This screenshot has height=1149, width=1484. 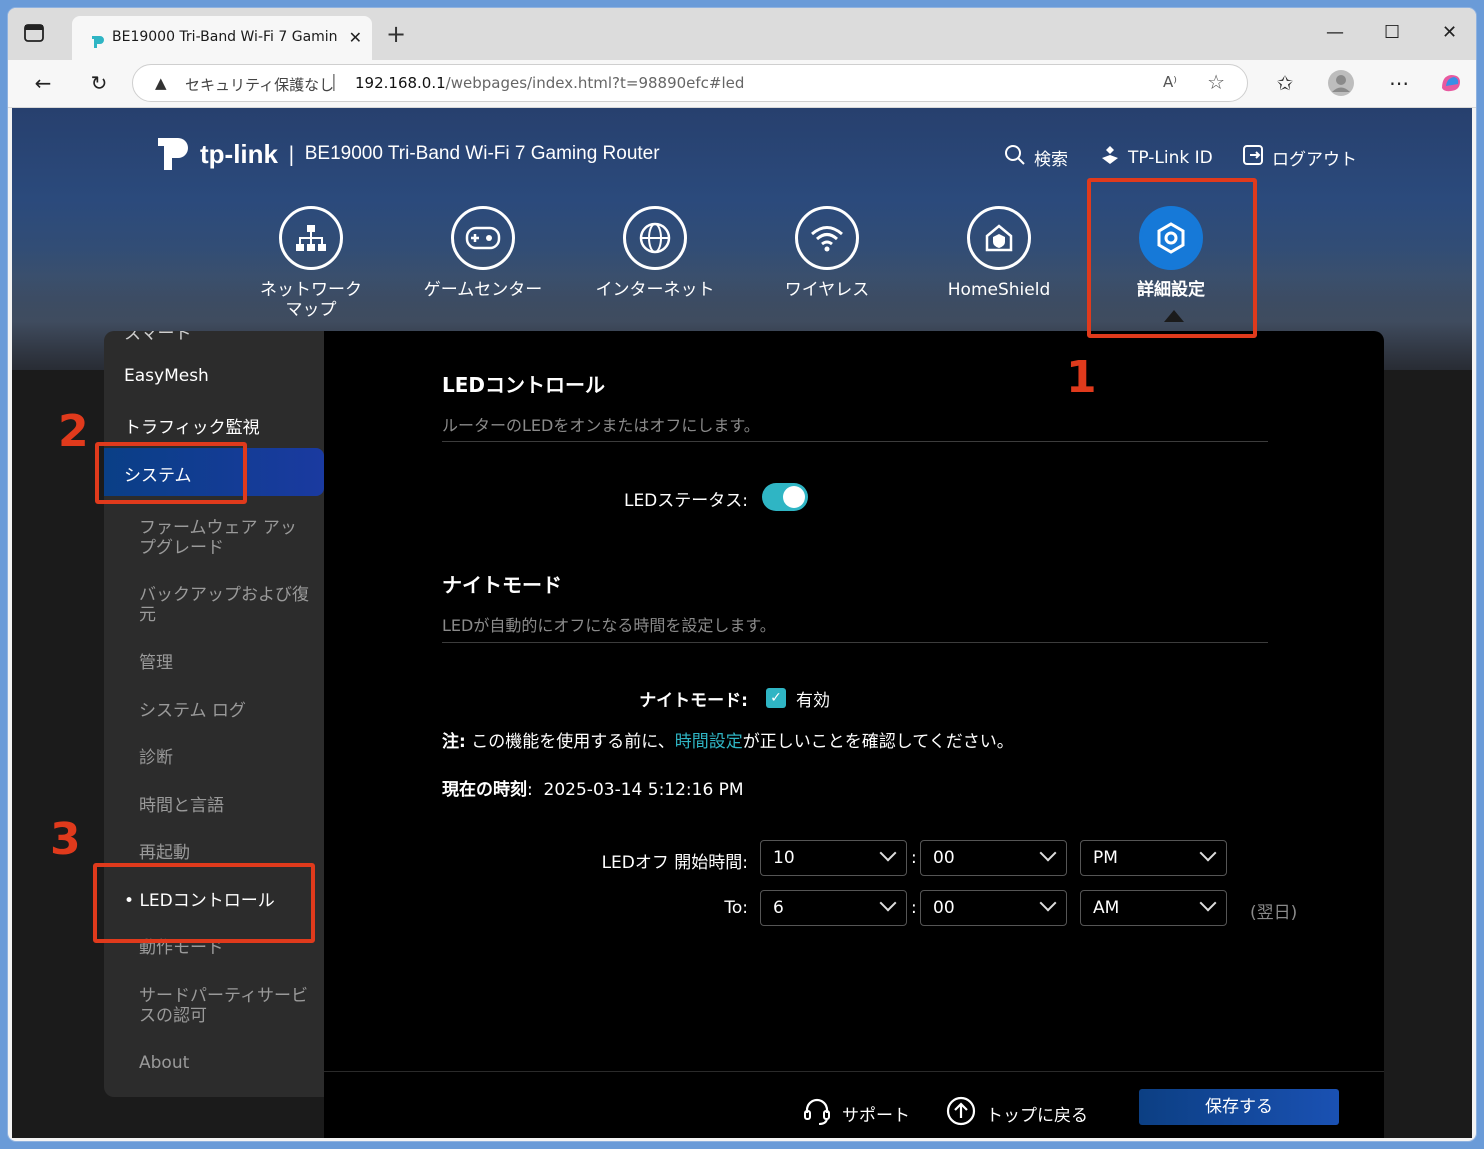 What do you see at coordinates (192, 425) in the screenshot?
I see `sidebar-item-traffic: トラフィック監視` at bounding box center [192, 425].